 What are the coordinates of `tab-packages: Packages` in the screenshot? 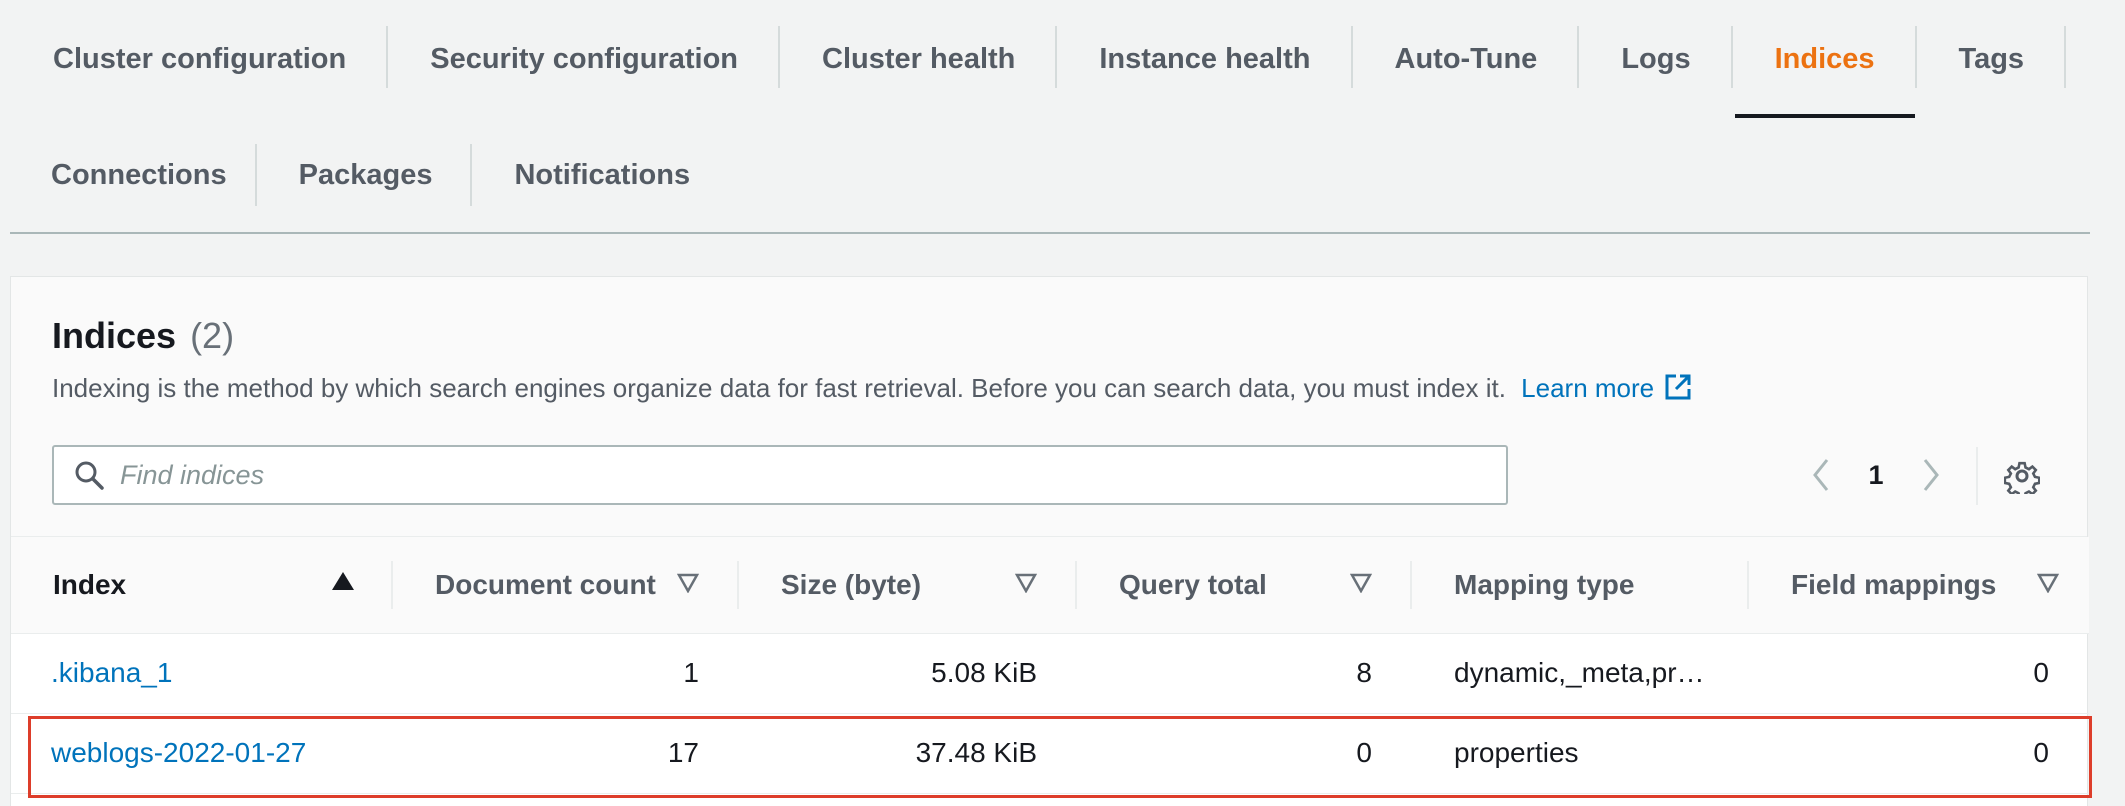 It's located at (365, 175).